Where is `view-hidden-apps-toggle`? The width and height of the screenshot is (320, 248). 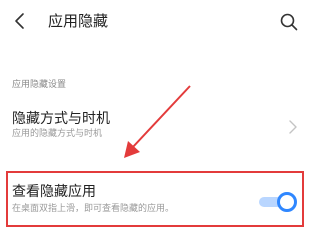 view-hidden-apps-toggle is located at coordinates (278, 202).